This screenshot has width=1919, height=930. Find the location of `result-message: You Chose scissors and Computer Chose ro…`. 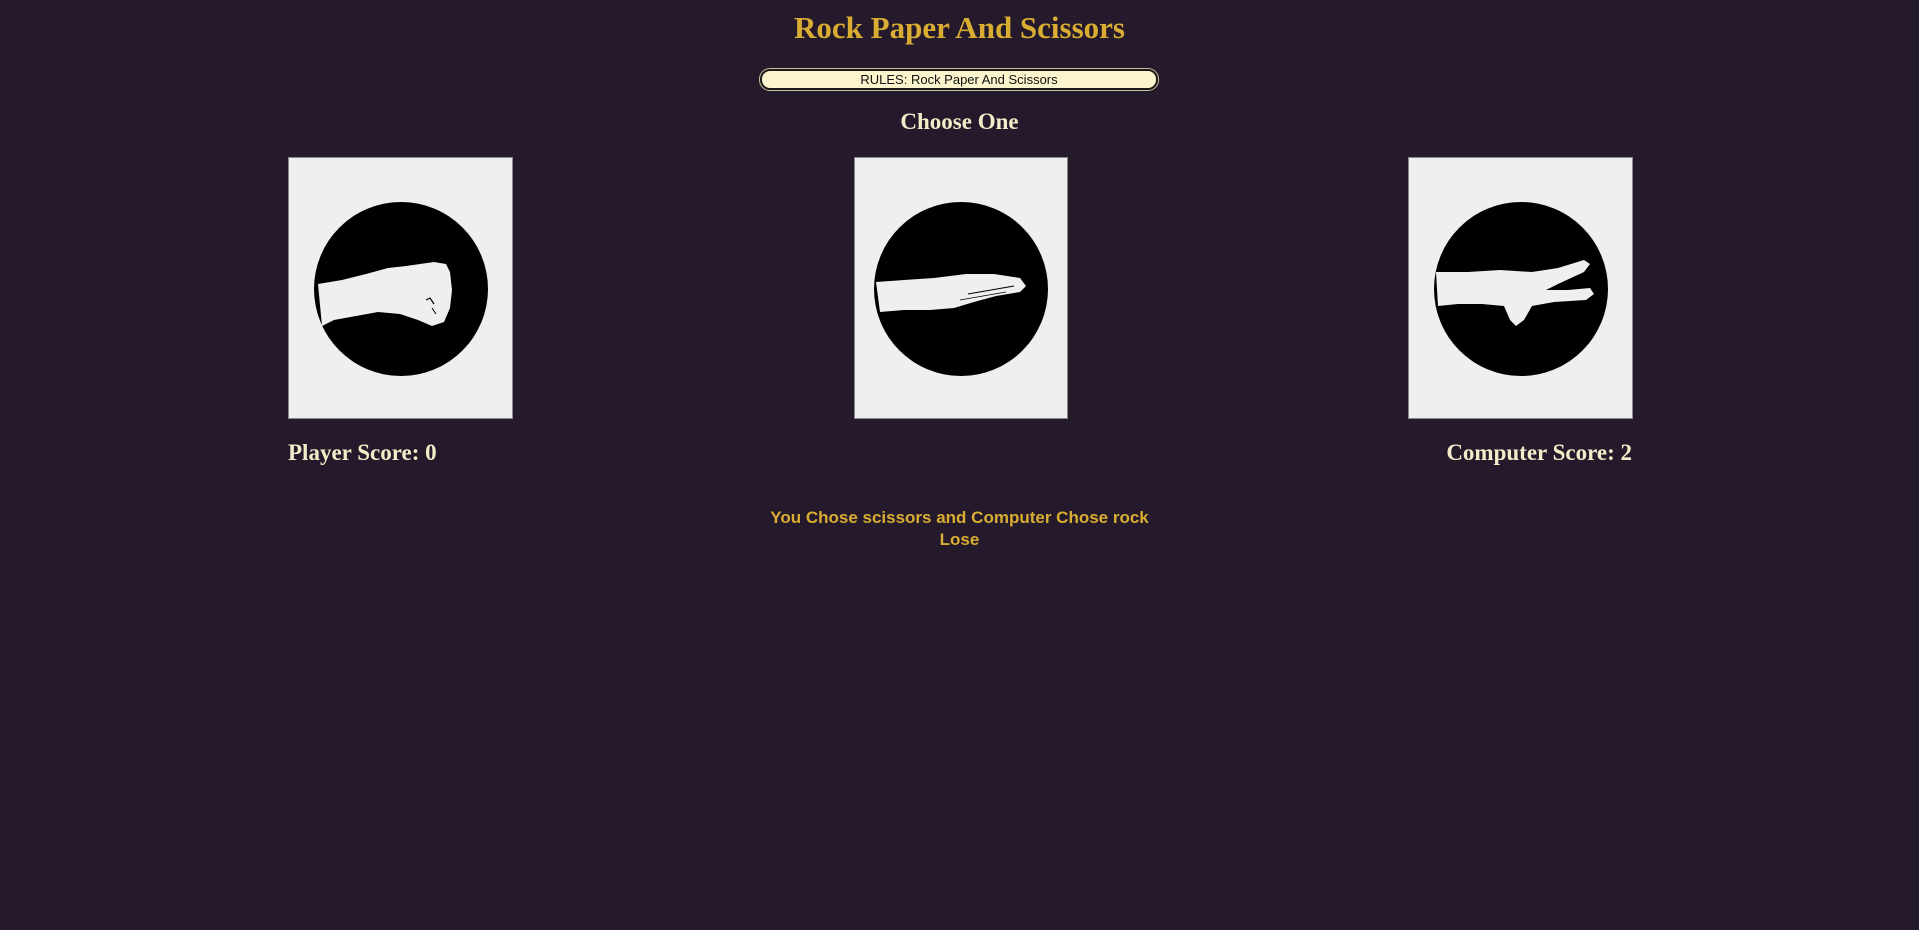

result-message: You Chose scissors and Computer Chose ro… is located at coordinates (959, 529).